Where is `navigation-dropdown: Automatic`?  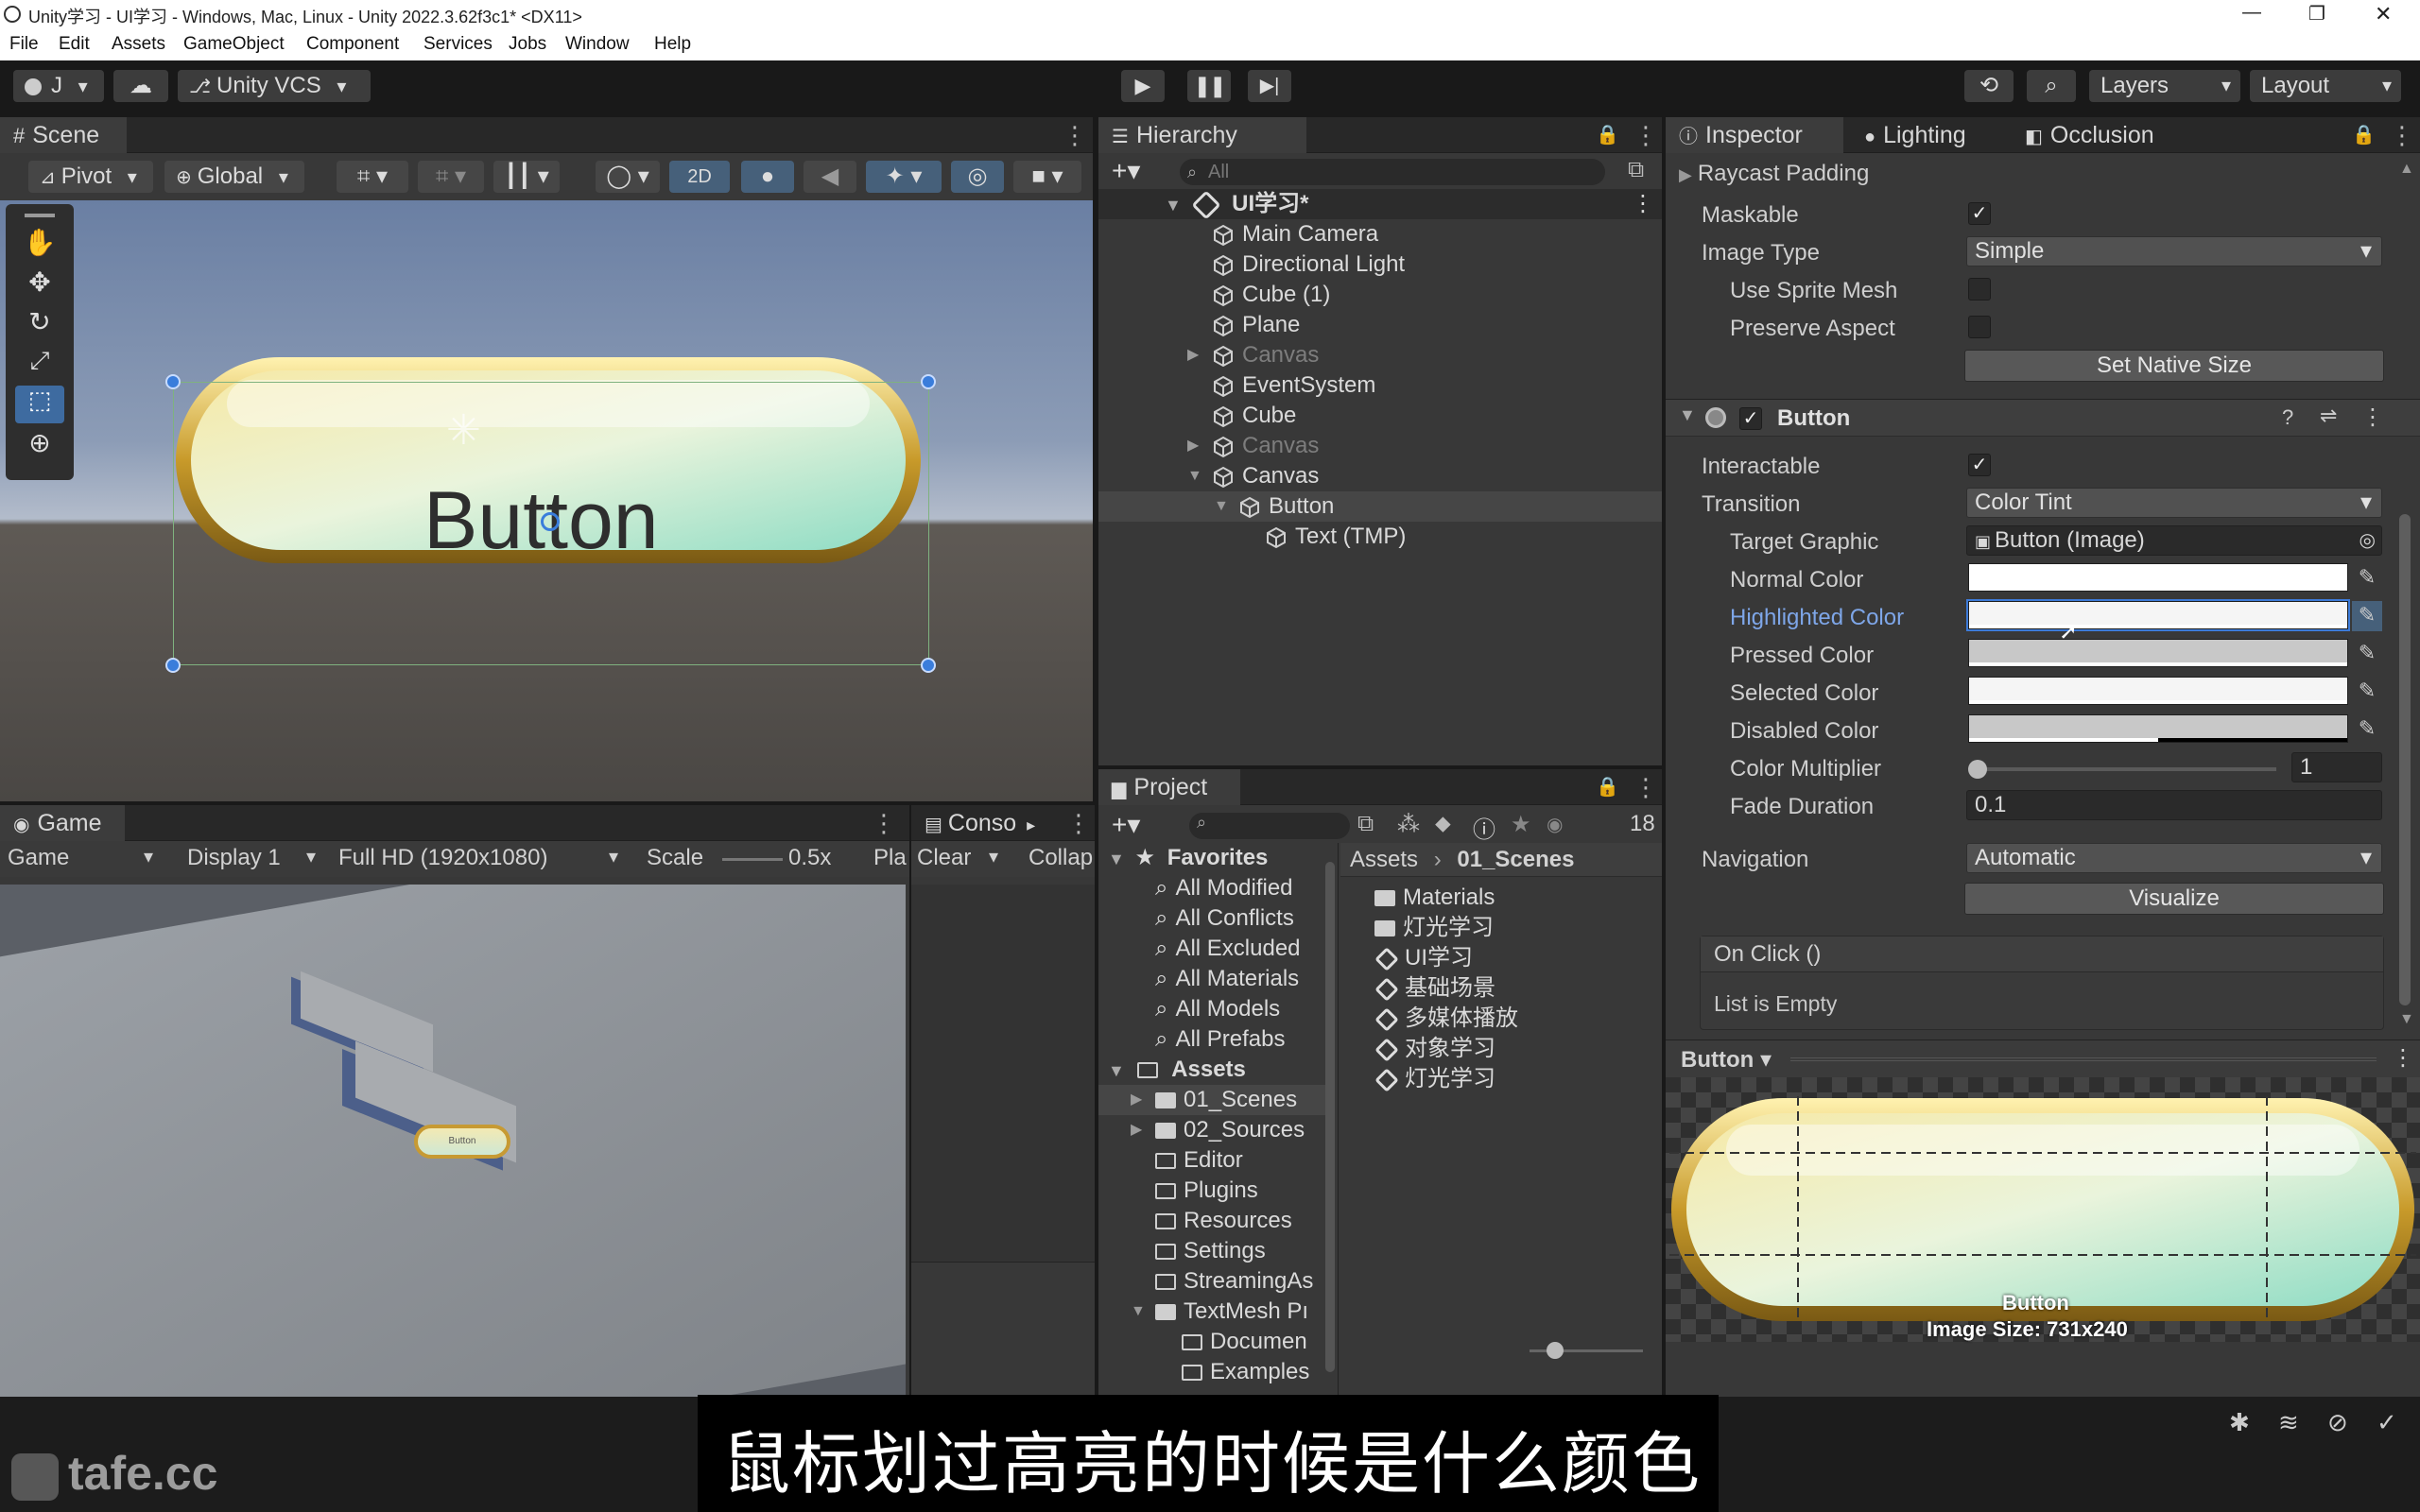
navigation-dropdown: Automatic is located at coordinates (2174, 858).